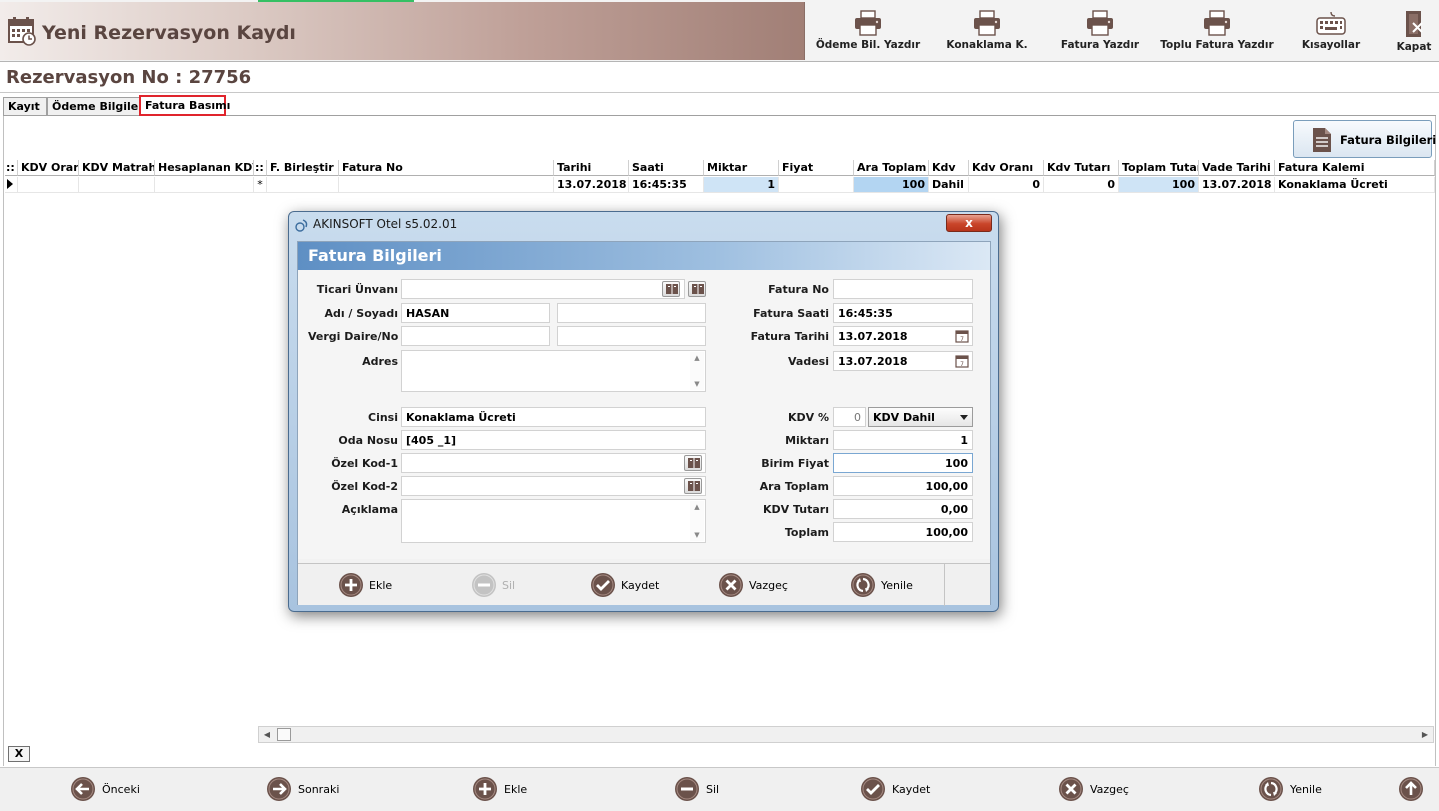 Image resolution: width=1439 pixels, height=811 pixels. What do you see at coordinates (903, 532) in the screenshot?
I see `toplam-input: 100,00` at bounding box center [903, 532].